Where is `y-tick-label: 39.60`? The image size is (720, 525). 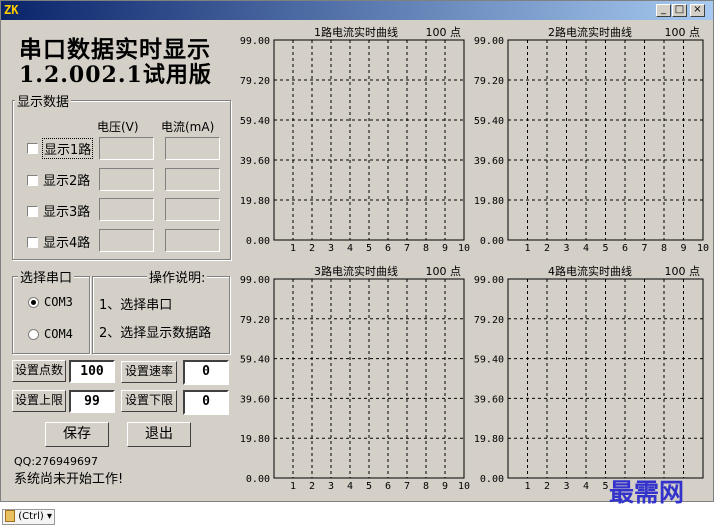 y-tick-label: 39.60 is located at coordinates (489, 399).